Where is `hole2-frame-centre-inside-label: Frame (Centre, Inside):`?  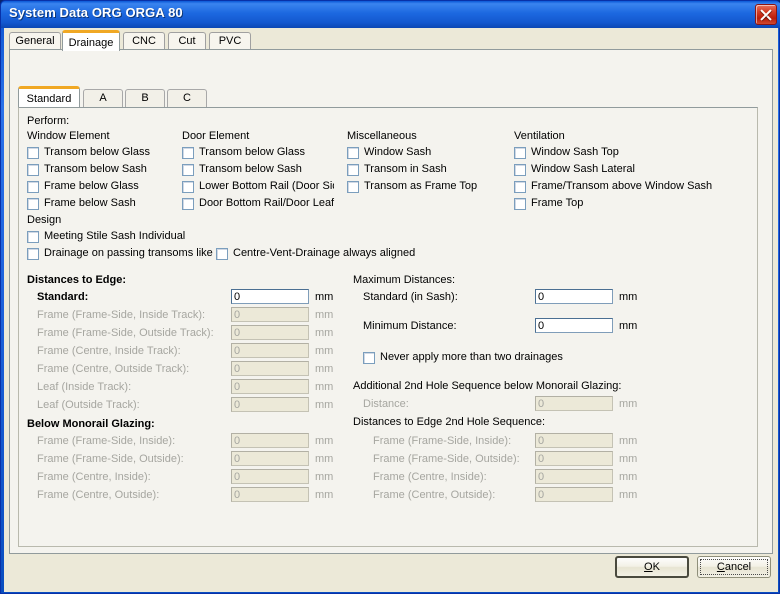 hole2-frame-centre-inside-label: Frame (Centre, Inside): is located at coordinates (430, 477).